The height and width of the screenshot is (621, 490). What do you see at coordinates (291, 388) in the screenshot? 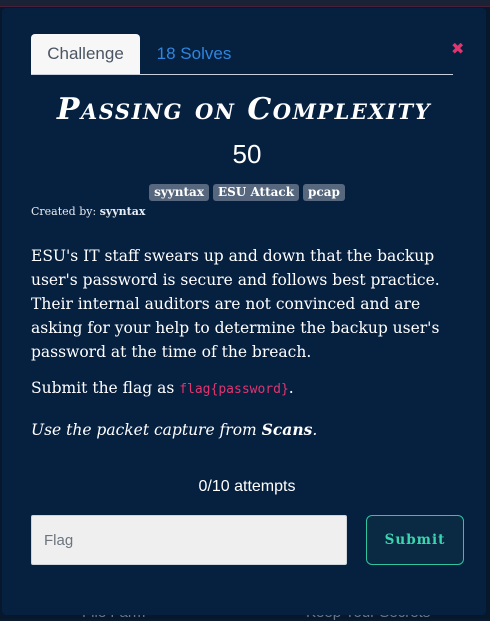
I see `flag-format-suffix: .` at bounding box center [291, 388].